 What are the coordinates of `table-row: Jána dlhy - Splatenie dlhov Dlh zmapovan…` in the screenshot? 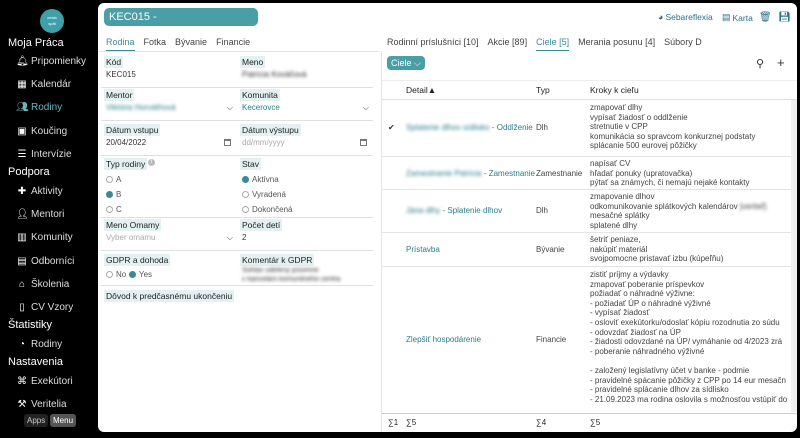 It's located at (589, 211).